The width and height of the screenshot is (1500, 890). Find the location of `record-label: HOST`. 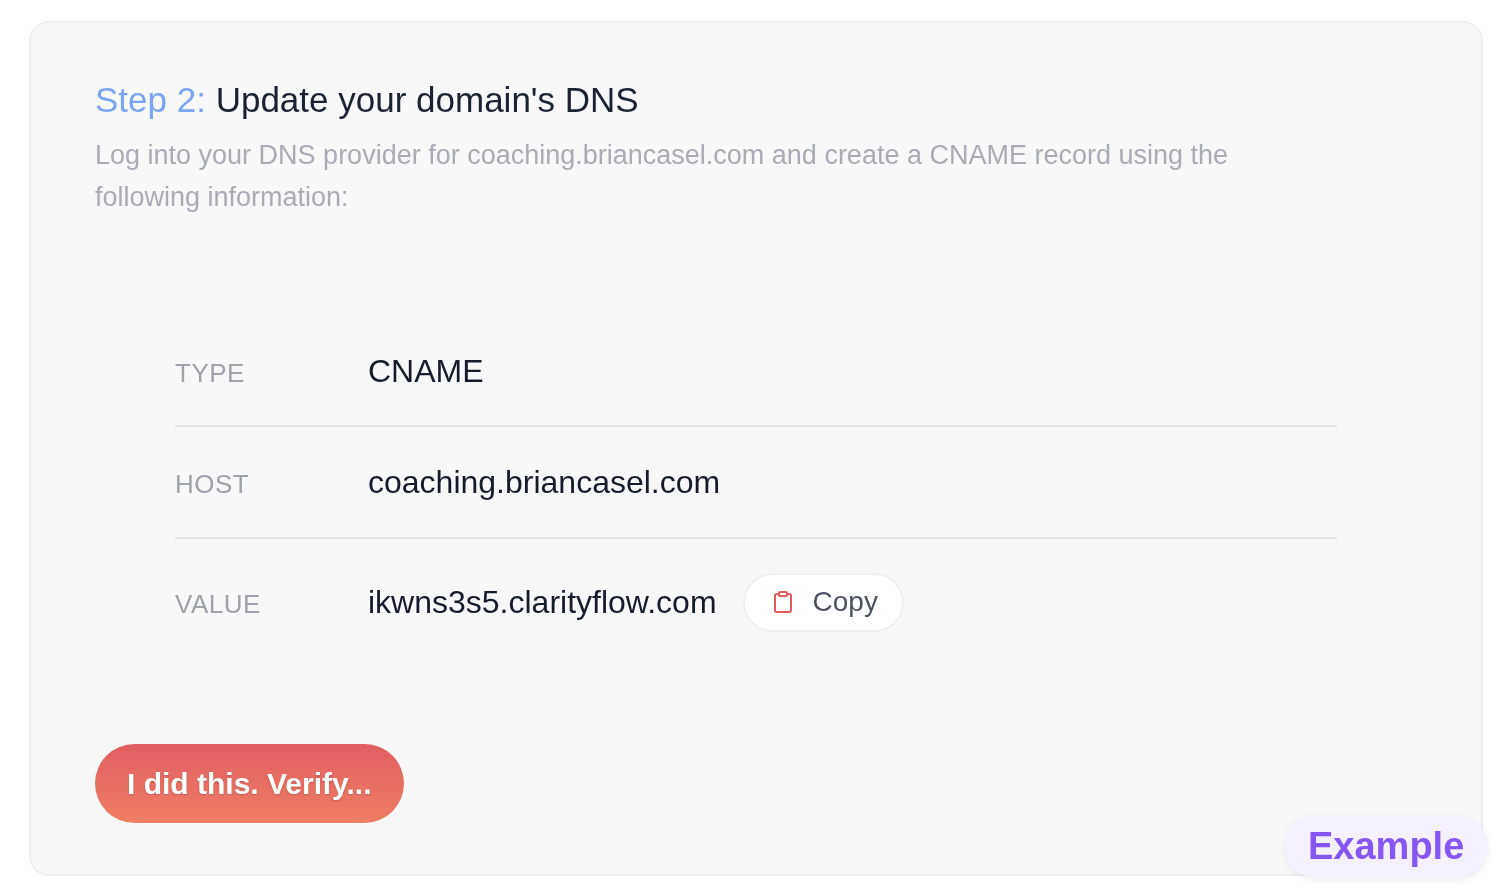

record-label: HOST is located at coordinates (213, 484).